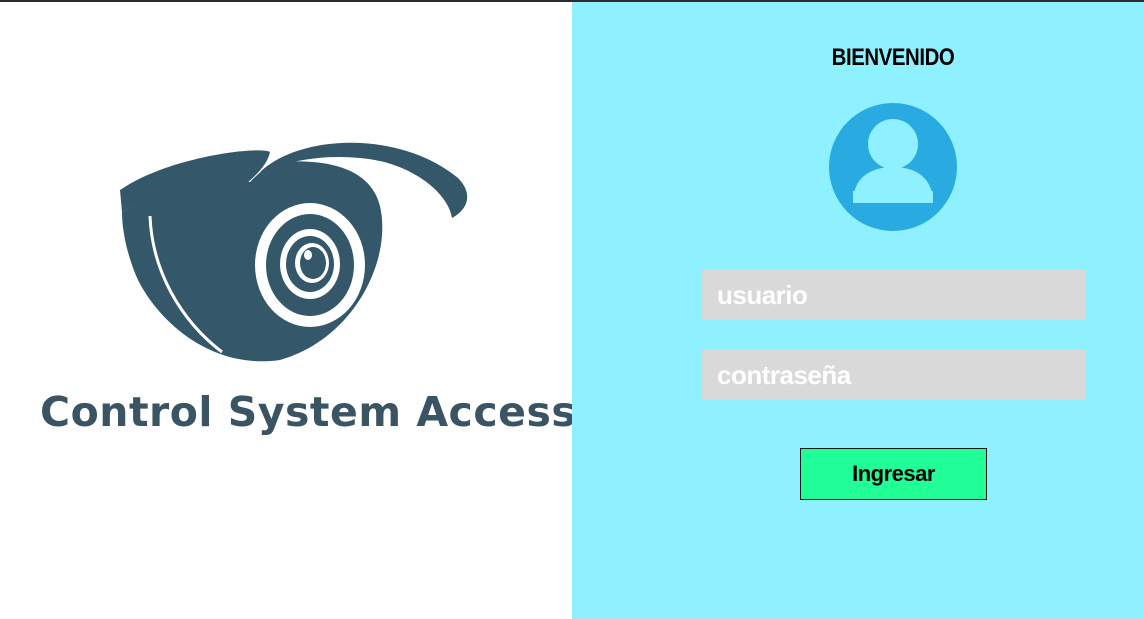 The image size is (1144, 619). Describe the element at coordinates (294, 252) in the screenshot. I see `security-camera-icon` at that location.